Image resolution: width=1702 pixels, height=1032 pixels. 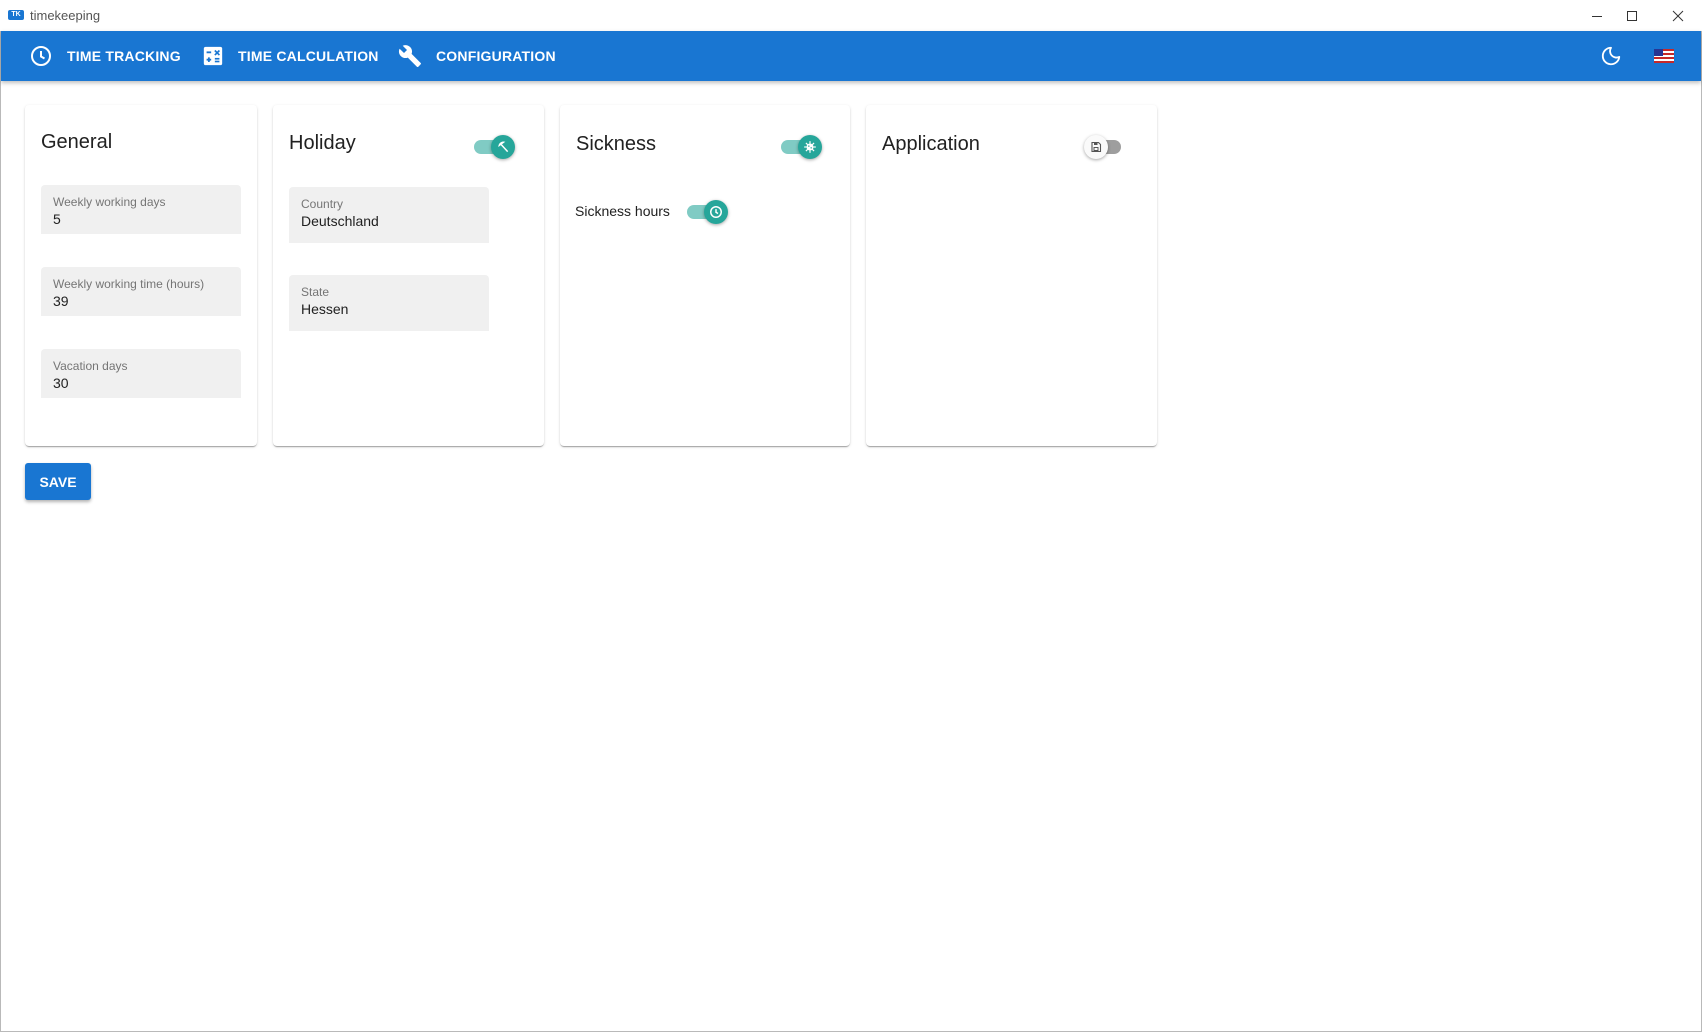 What do you see at coordinates (109, 202) in the screenshot?
I see `weekly-working-days-label: Weekly working days` at bounding box center [109, 202].